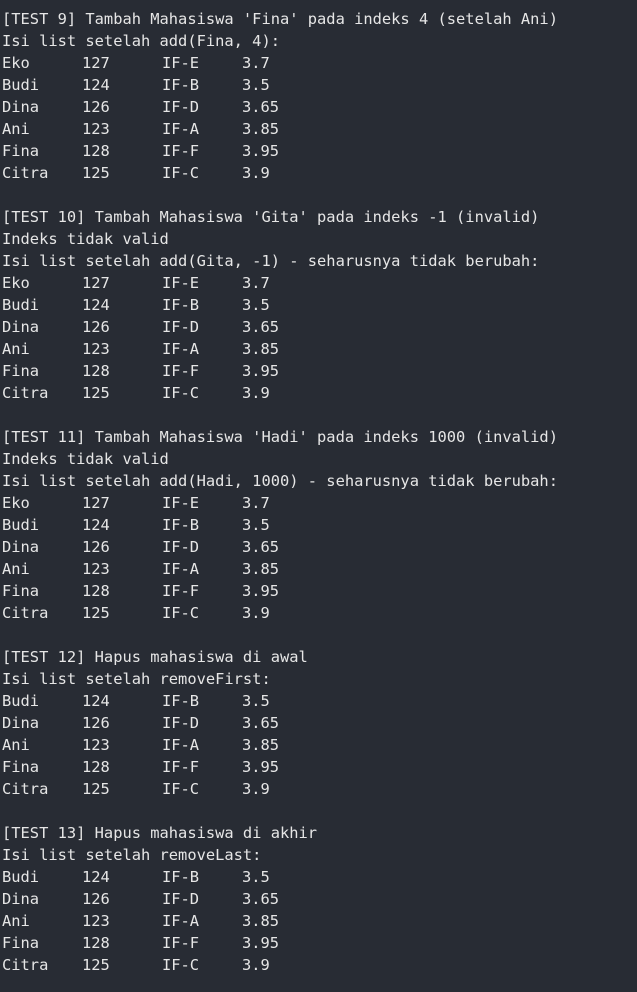 This screenshot has height=992, width=637. Describe the element at coordinates (21, 371) in the screenshot. I see `cell-name: Fina` at that location.